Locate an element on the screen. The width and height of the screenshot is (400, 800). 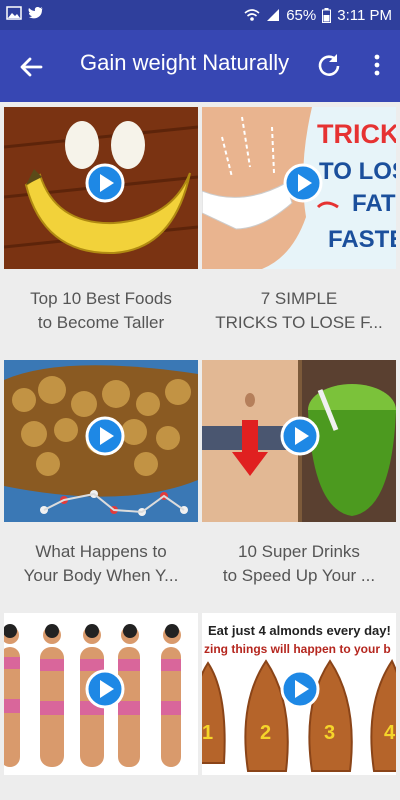
video-thumbnail: TRICKS TO LOSE FAT FASTER is located at coordinates (299, 188).